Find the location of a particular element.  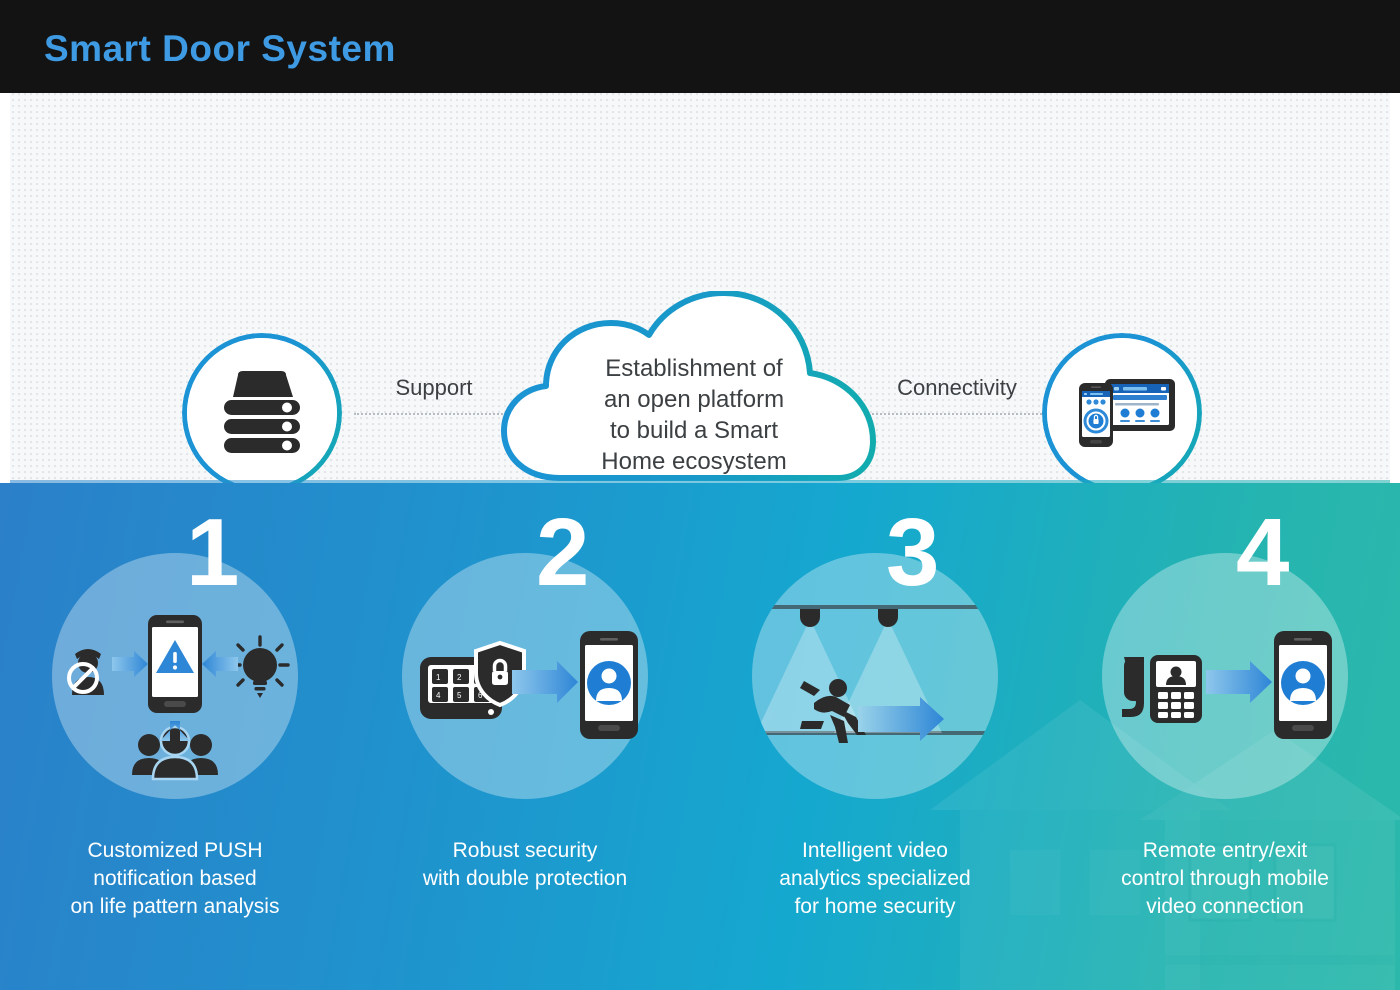

feature-4-caption-line-3: video connection is located at coordinates (1225, 906).